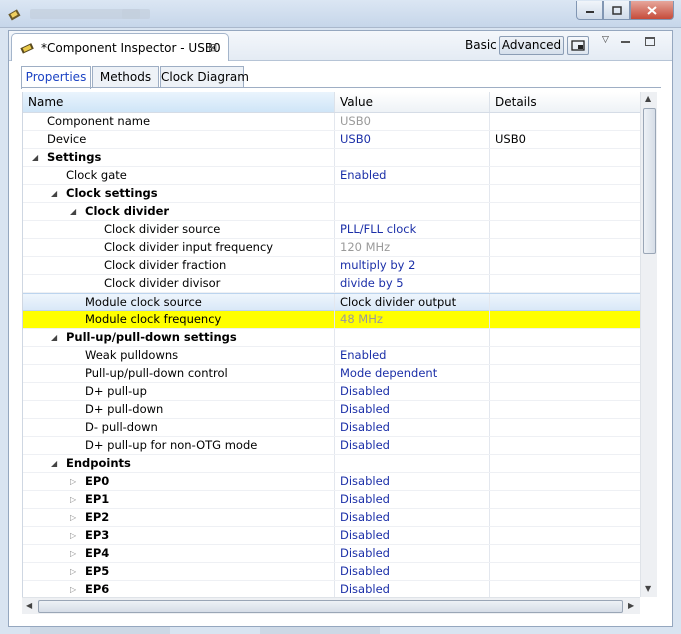  Describe the element at coordinates (652, 10) in the screenshot. I see `close-window-button` at that location.